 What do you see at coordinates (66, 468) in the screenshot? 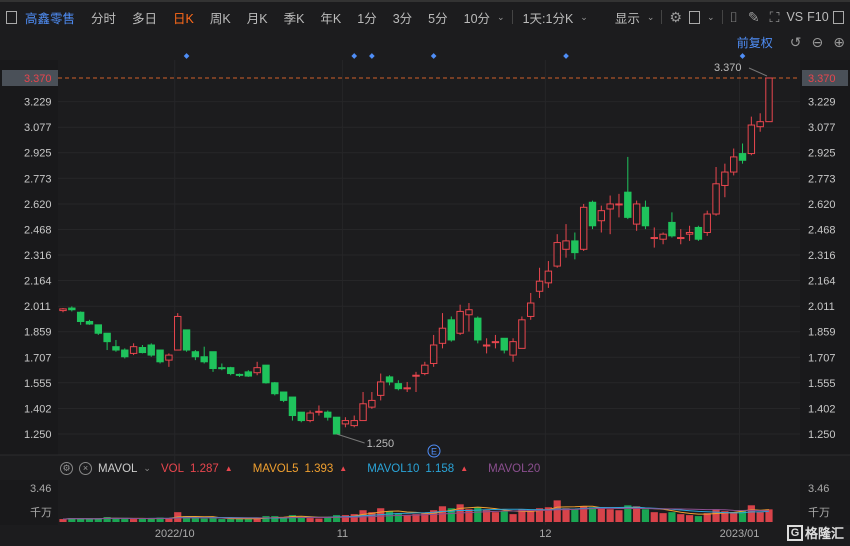
I see `settings-icon: ⚙` at bounding box center [66, 468].